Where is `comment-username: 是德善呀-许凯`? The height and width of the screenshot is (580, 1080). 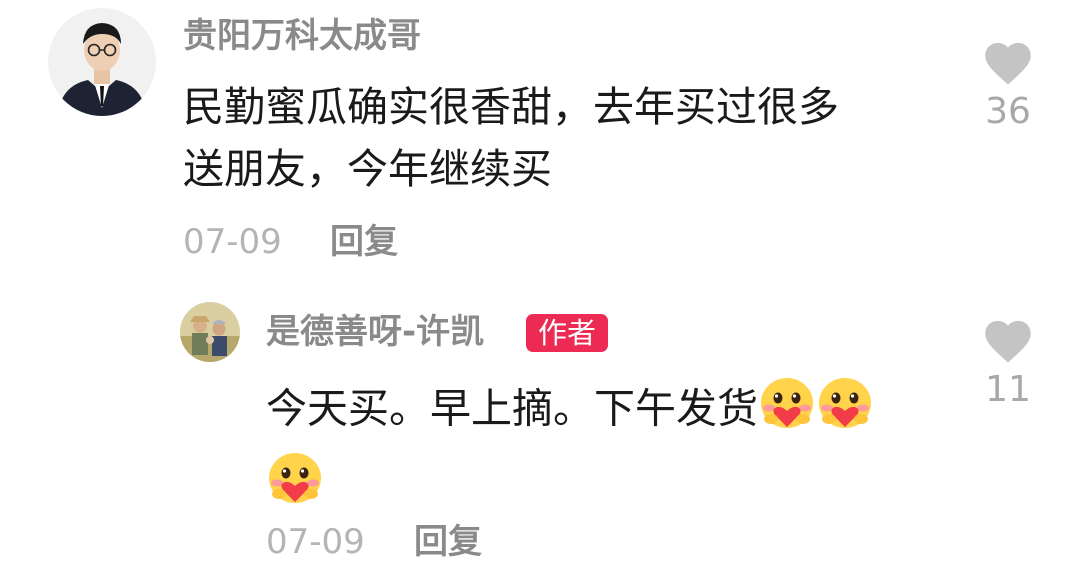 comment-username: 是德善呀-许凯 is located at coordinates (375, 332).